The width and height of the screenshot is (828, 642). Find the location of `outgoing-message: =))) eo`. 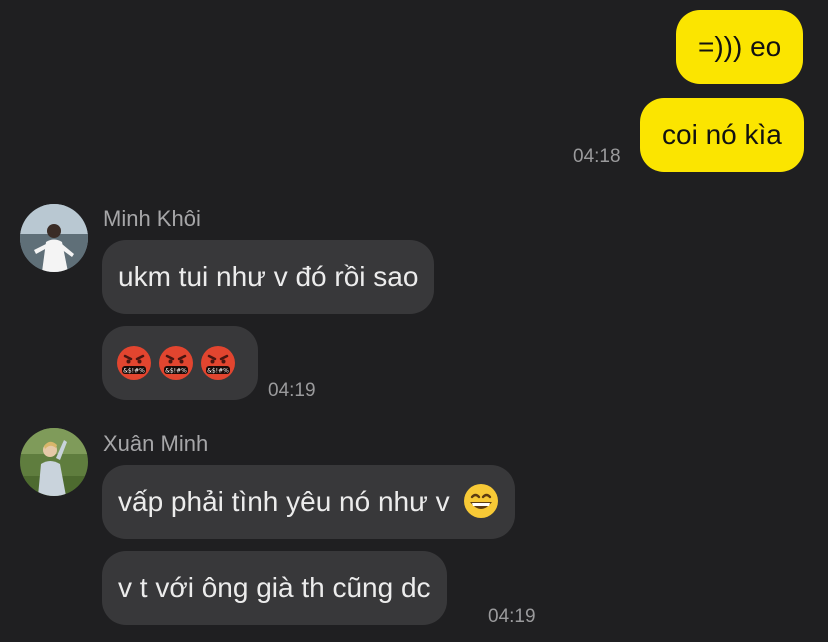

outgoing-message: =))) eo is located at coordinates (740, 47).